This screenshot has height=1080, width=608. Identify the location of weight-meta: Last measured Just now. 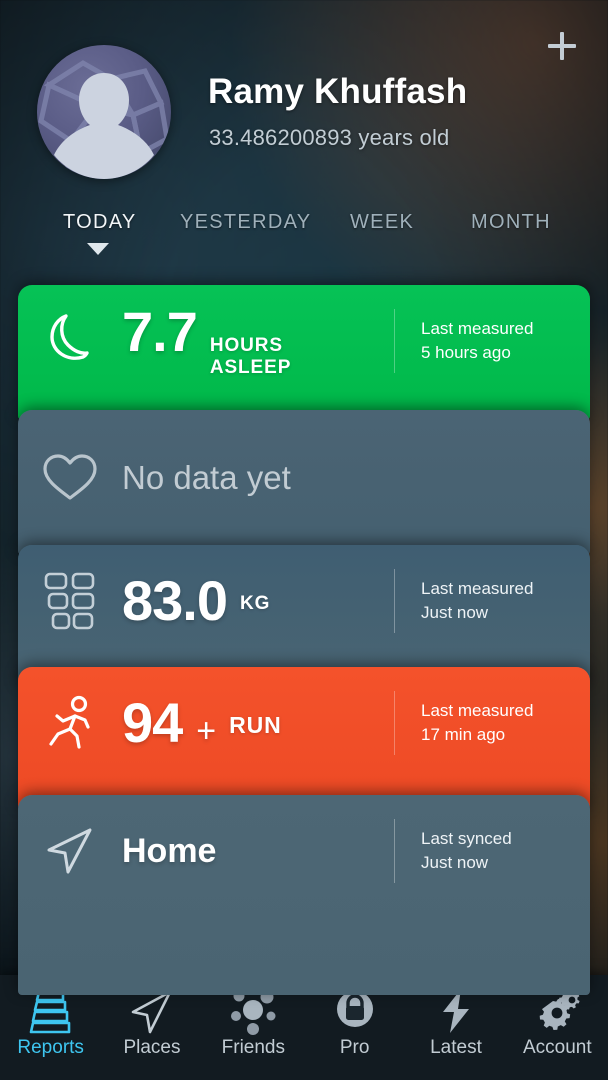
(492, 601).